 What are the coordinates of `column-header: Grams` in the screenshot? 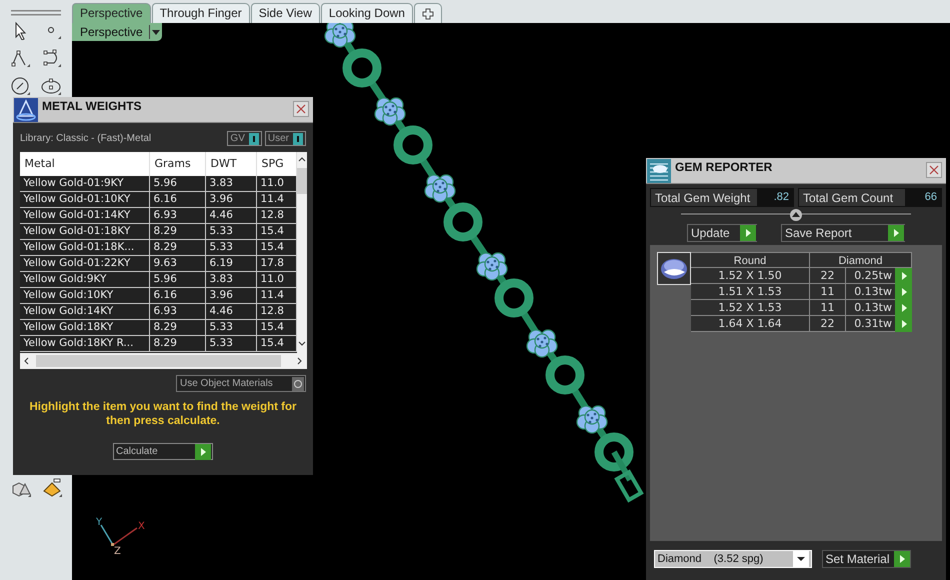 It's located at (178, 164).